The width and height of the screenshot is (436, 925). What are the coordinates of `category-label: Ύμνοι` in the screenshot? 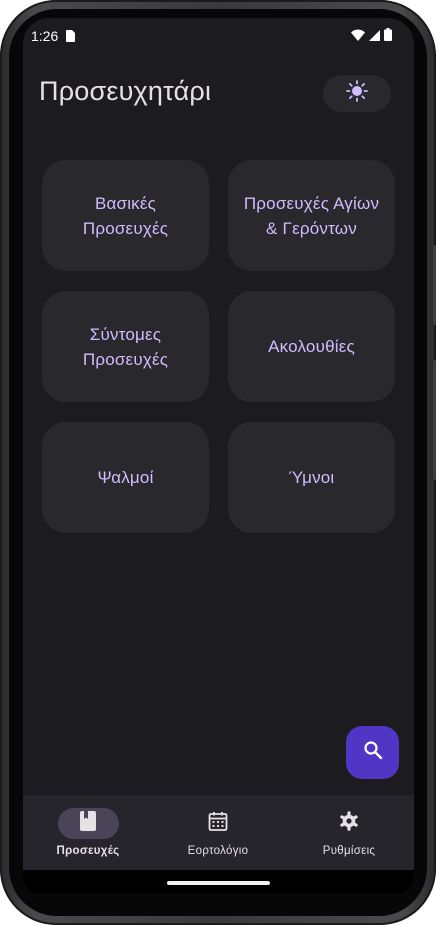 It's located at (311, 477).